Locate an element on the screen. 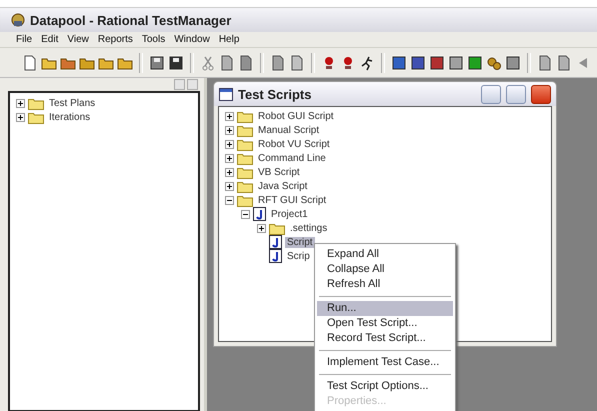 The width and height of the screenshot is (597, 411). menu-item: Collapse All is located at coordinates (385, 269).